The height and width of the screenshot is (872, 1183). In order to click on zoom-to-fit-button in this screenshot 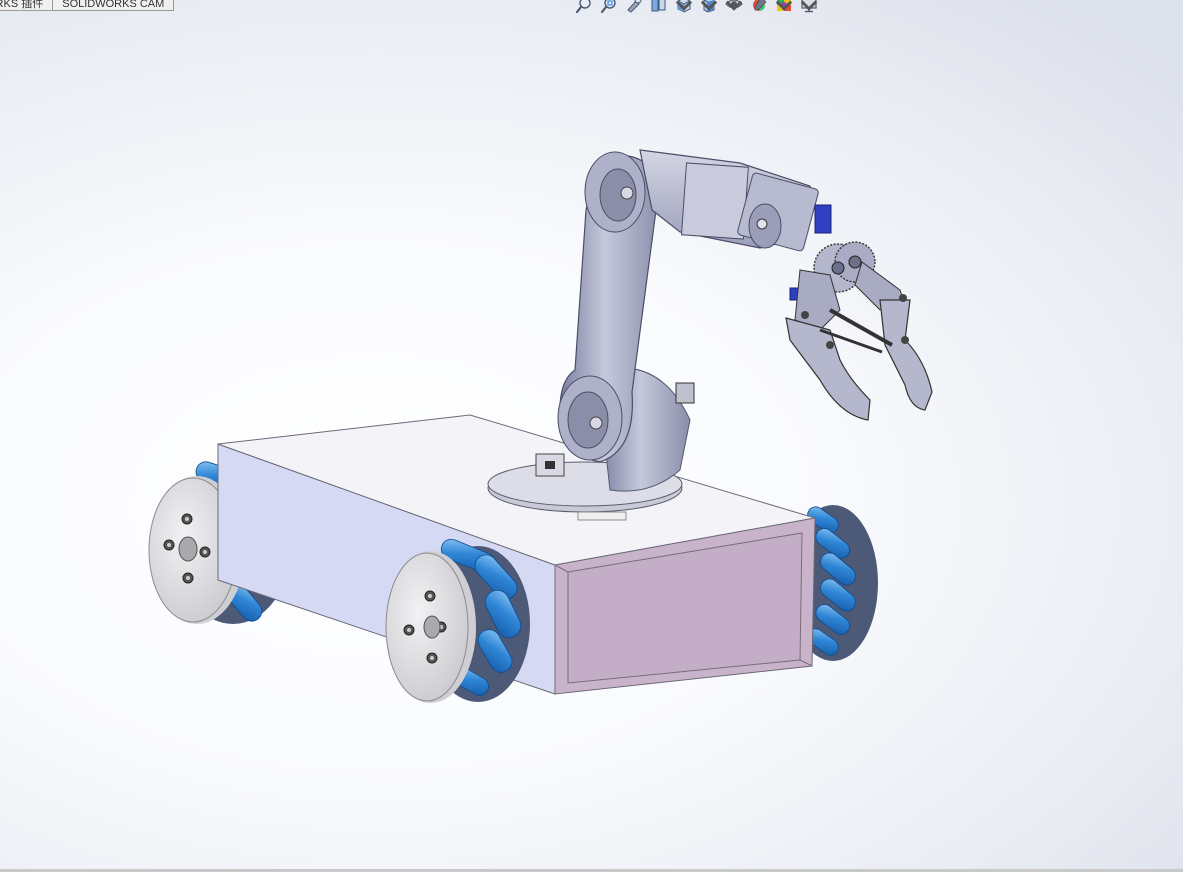, I will do `click(585, 7)`.